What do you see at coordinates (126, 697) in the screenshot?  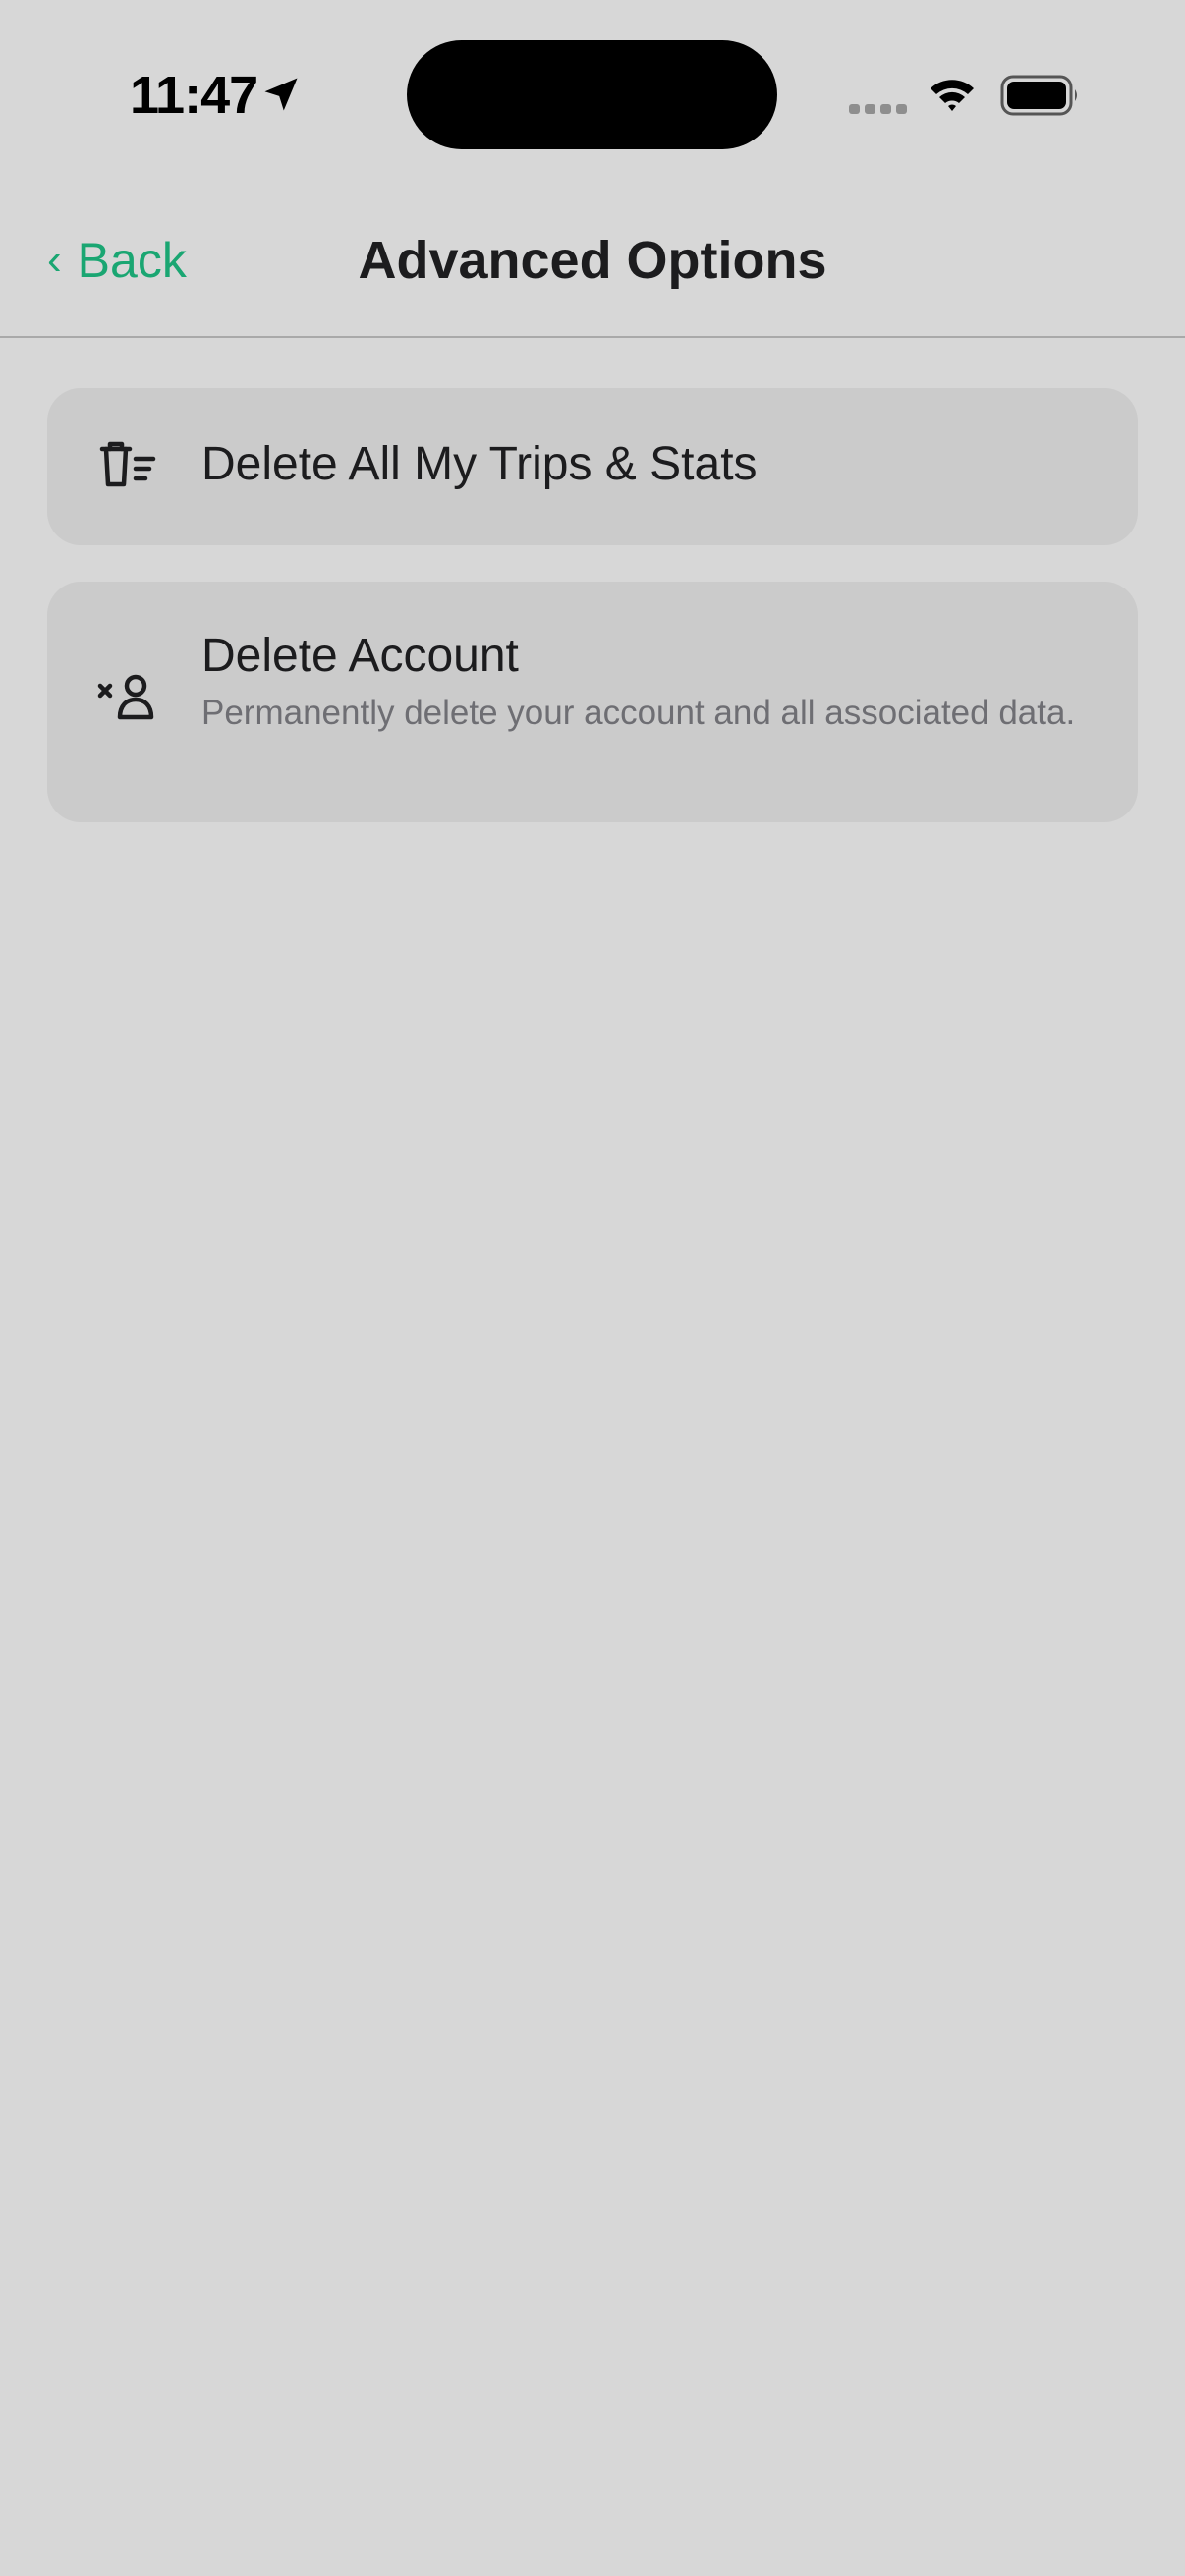 I see `person-remove-icon` at bounding box center [126, 697].